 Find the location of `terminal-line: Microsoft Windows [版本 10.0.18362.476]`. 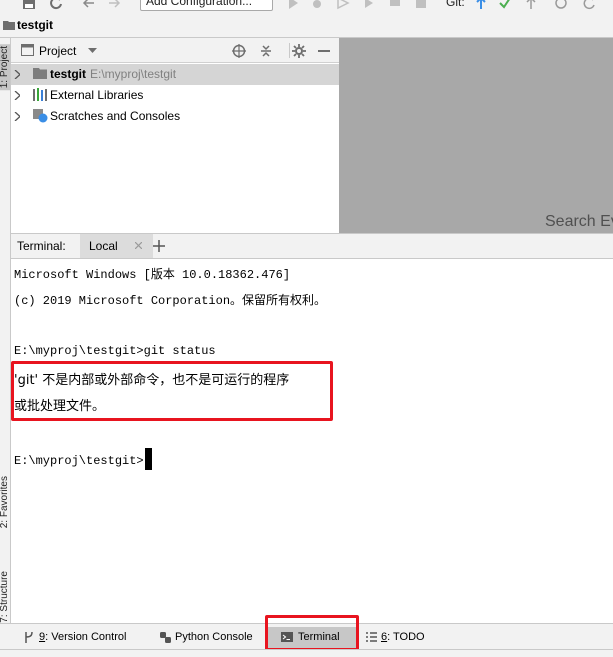

terminal-line: Microsoft Windows [版本 10.0.18362.476] is located at coordinates (152, 275).